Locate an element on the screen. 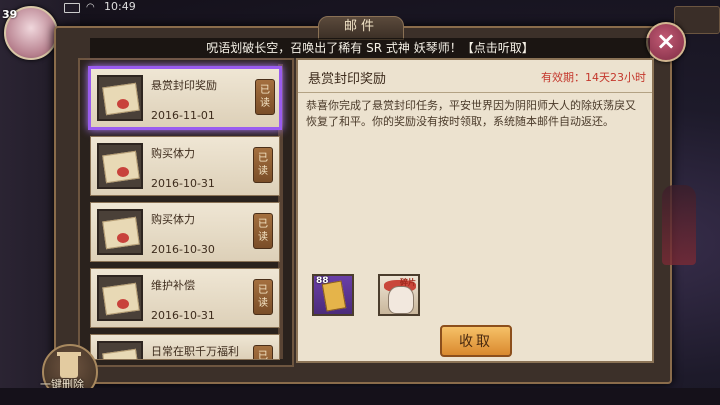 Image resolution: width=720 pixels, height=405 pixels. mail-item-date: 2016-10-30 is located at coordinates (183, 249).